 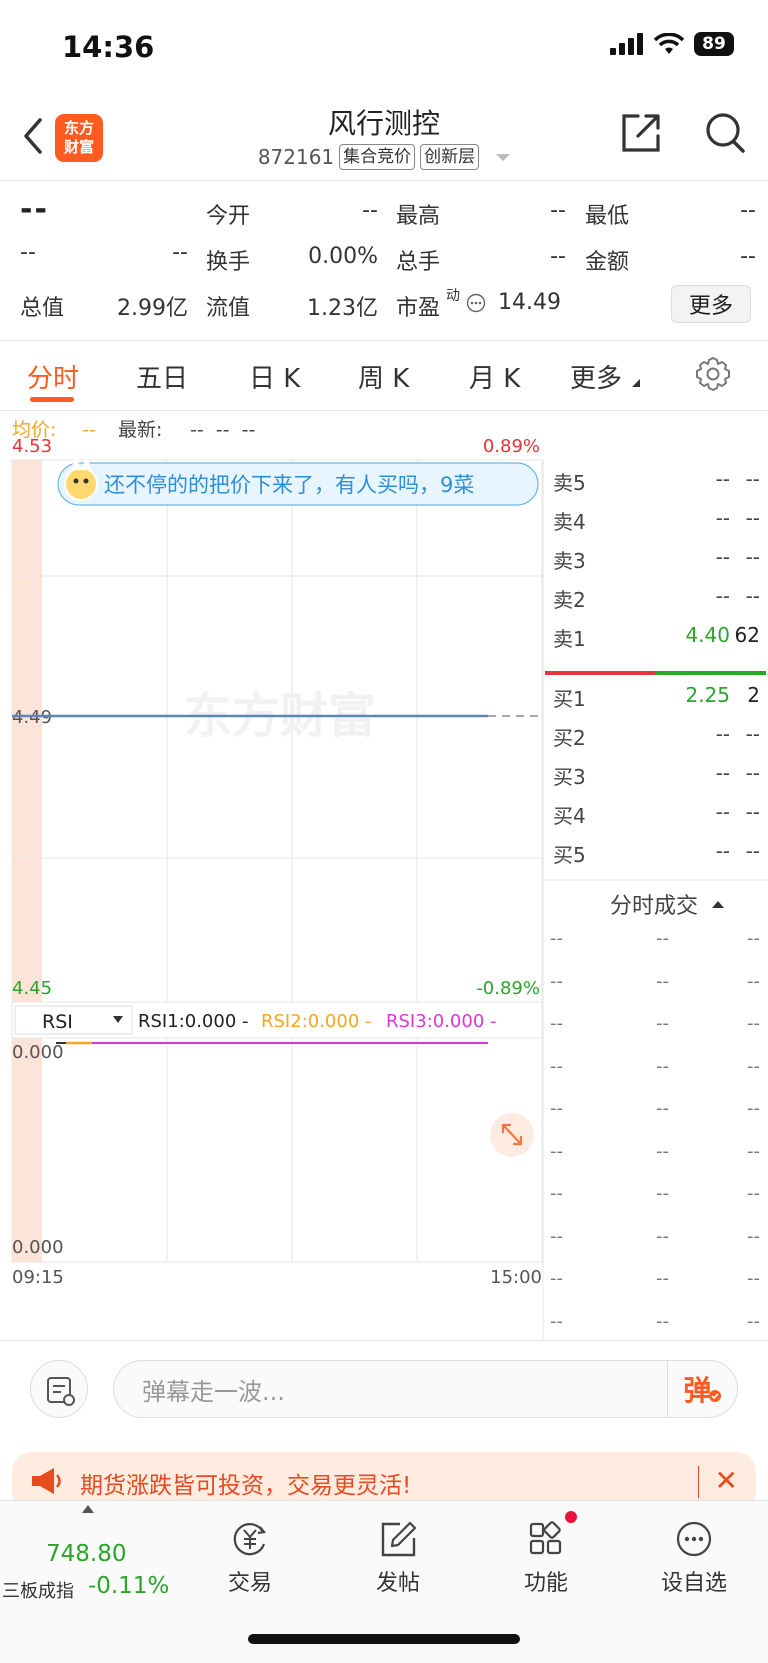 I want to click on ask-row: 卖2 -- --, so click(x=656, y=595).